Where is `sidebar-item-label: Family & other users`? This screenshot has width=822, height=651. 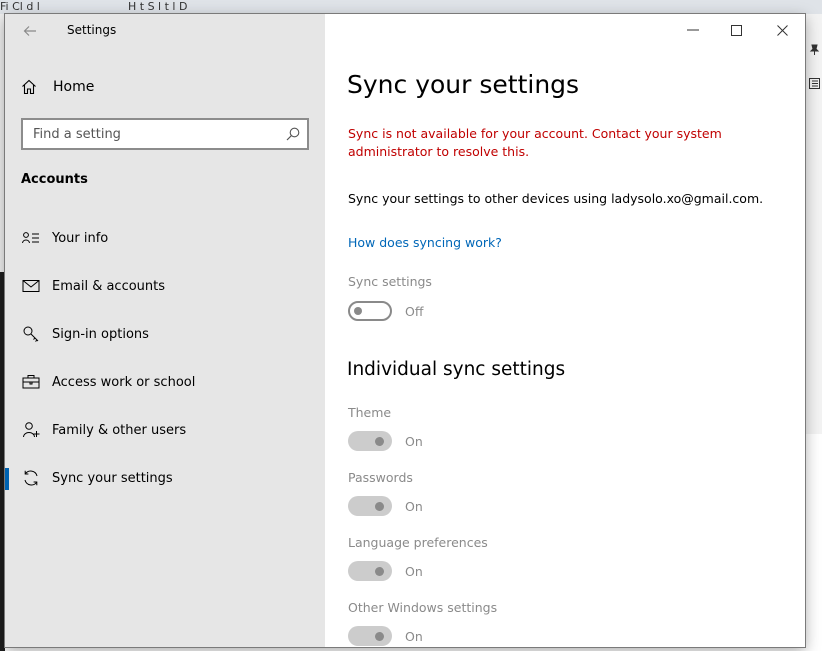 sidebar-item-label: Family & other users is located at coordinates (119, 430).